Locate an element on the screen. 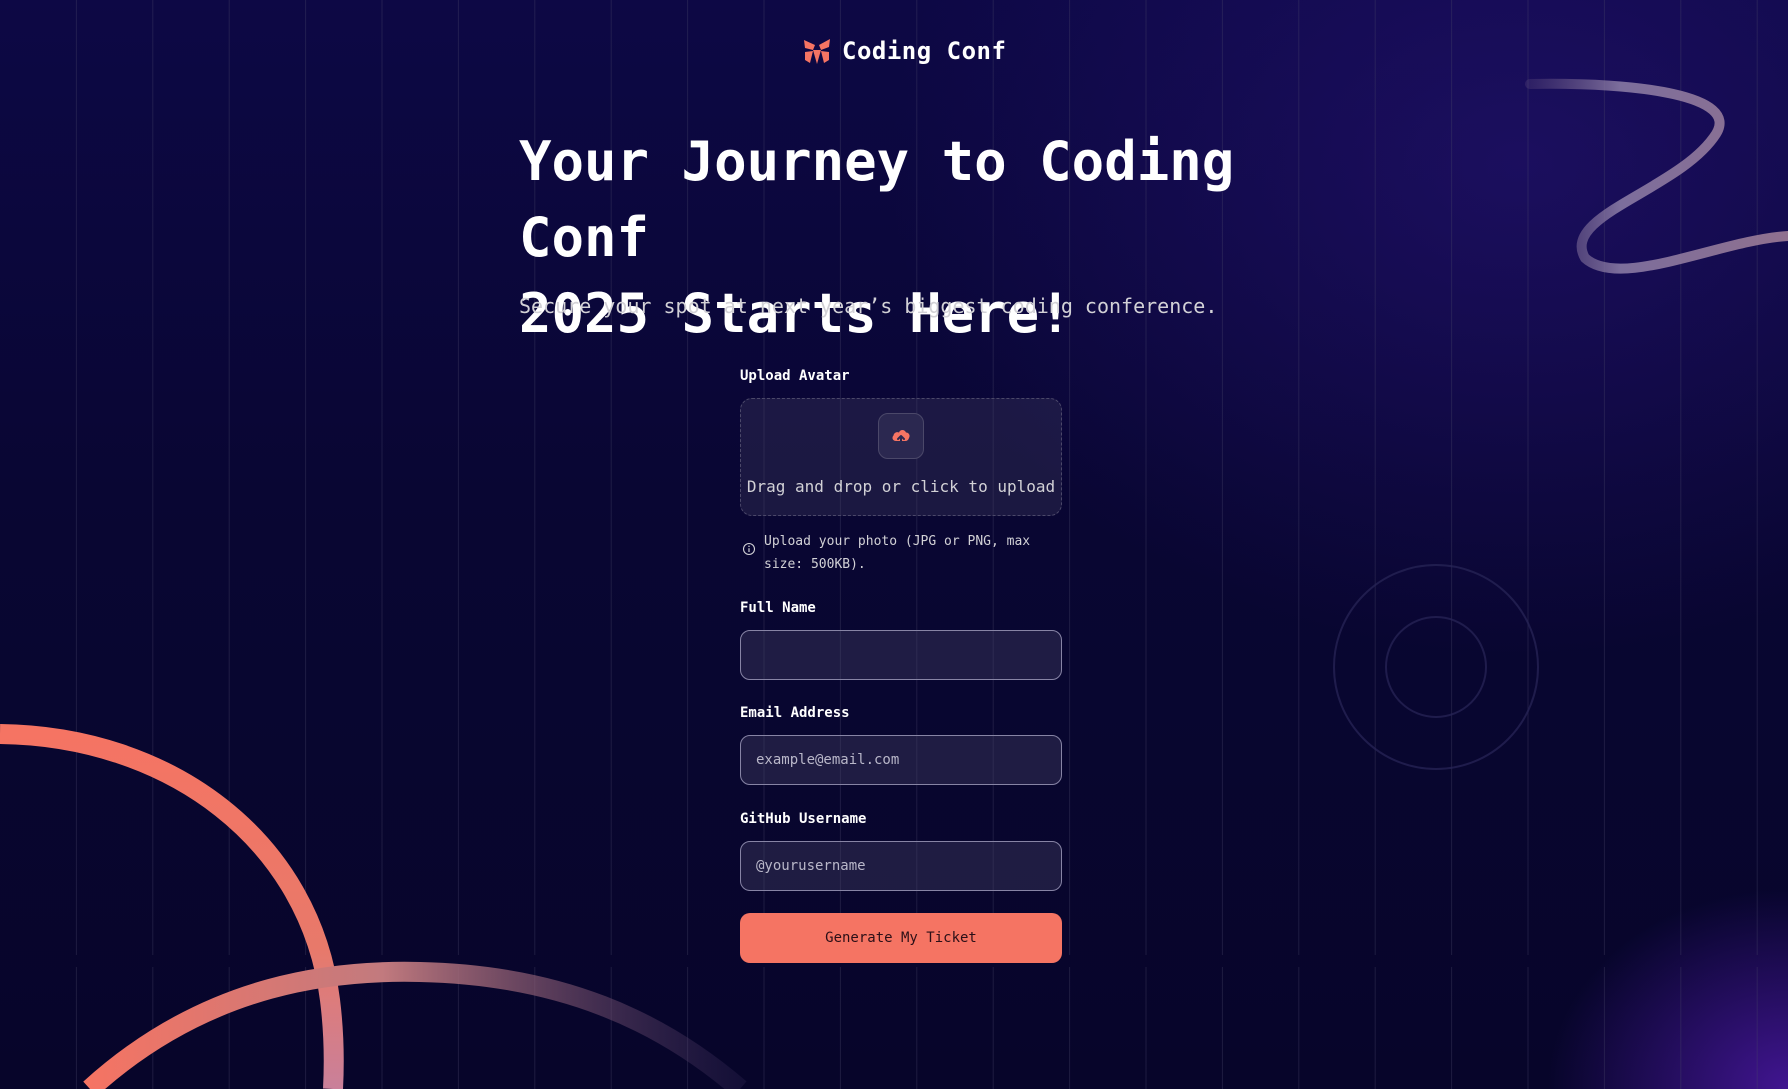 This screenshot has width=1788, height=1089. github-username-input is located at coordinates (901, 866).